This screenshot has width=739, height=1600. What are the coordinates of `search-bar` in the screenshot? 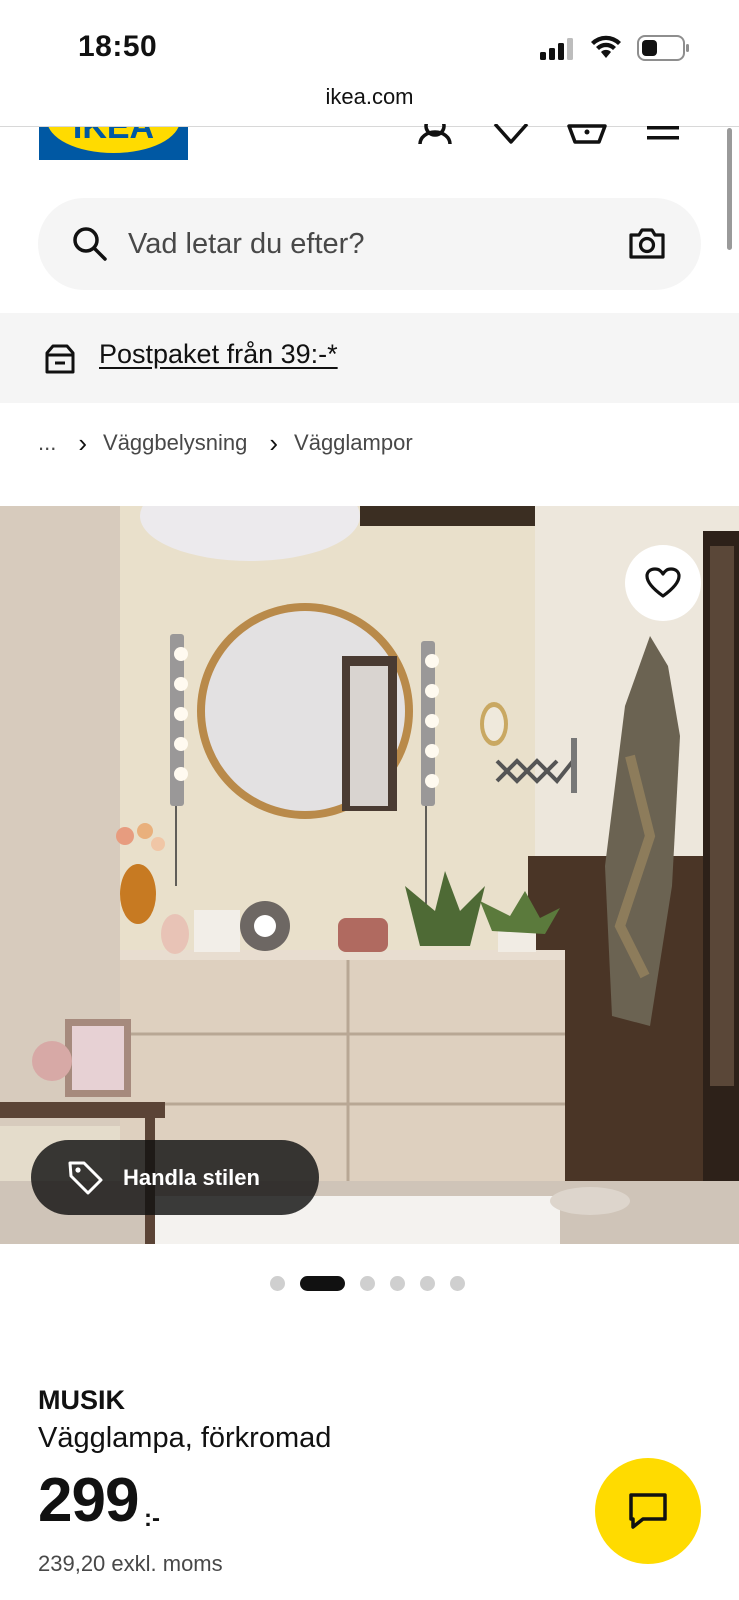 It's located at (369, 244).